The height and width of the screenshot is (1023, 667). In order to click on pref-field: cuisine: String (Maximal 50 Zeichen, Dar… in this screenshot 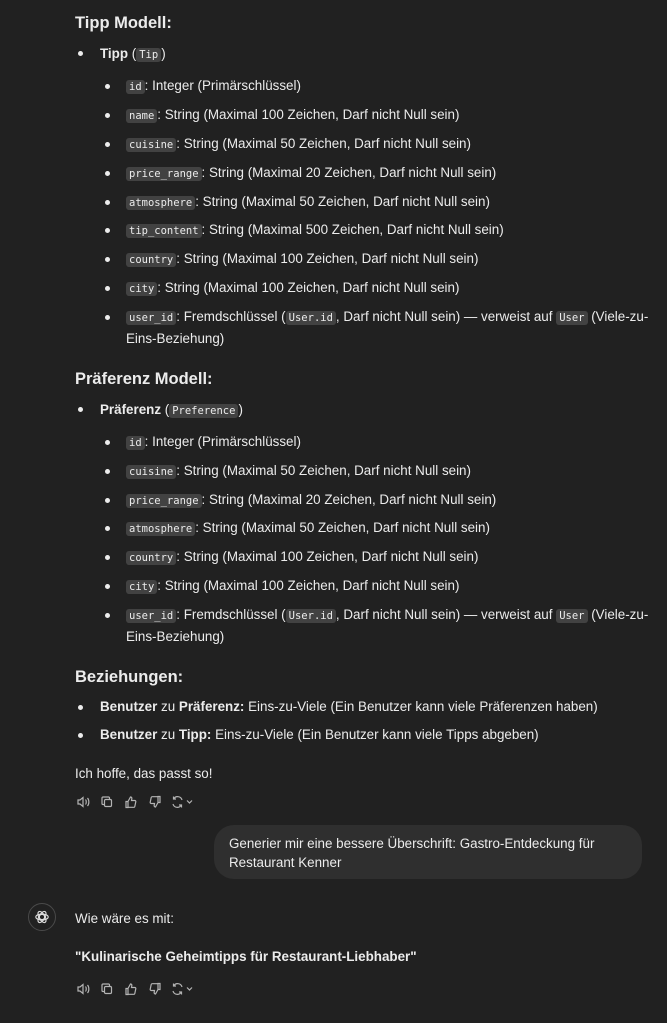, I will do `click(298, 471)`.